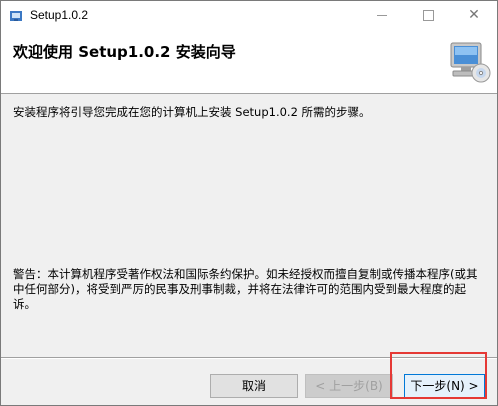  I want to click on banner-title: 欢迎使用 Setup1.0.2 安装向导, so click(124, 52).